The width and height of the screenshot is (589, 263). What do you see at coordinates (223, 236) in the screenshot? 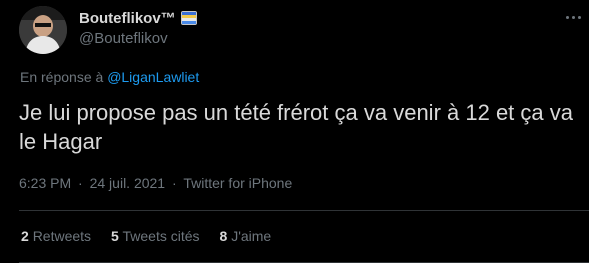
I see `likes-count: 8` at bounding box center [223, 236].